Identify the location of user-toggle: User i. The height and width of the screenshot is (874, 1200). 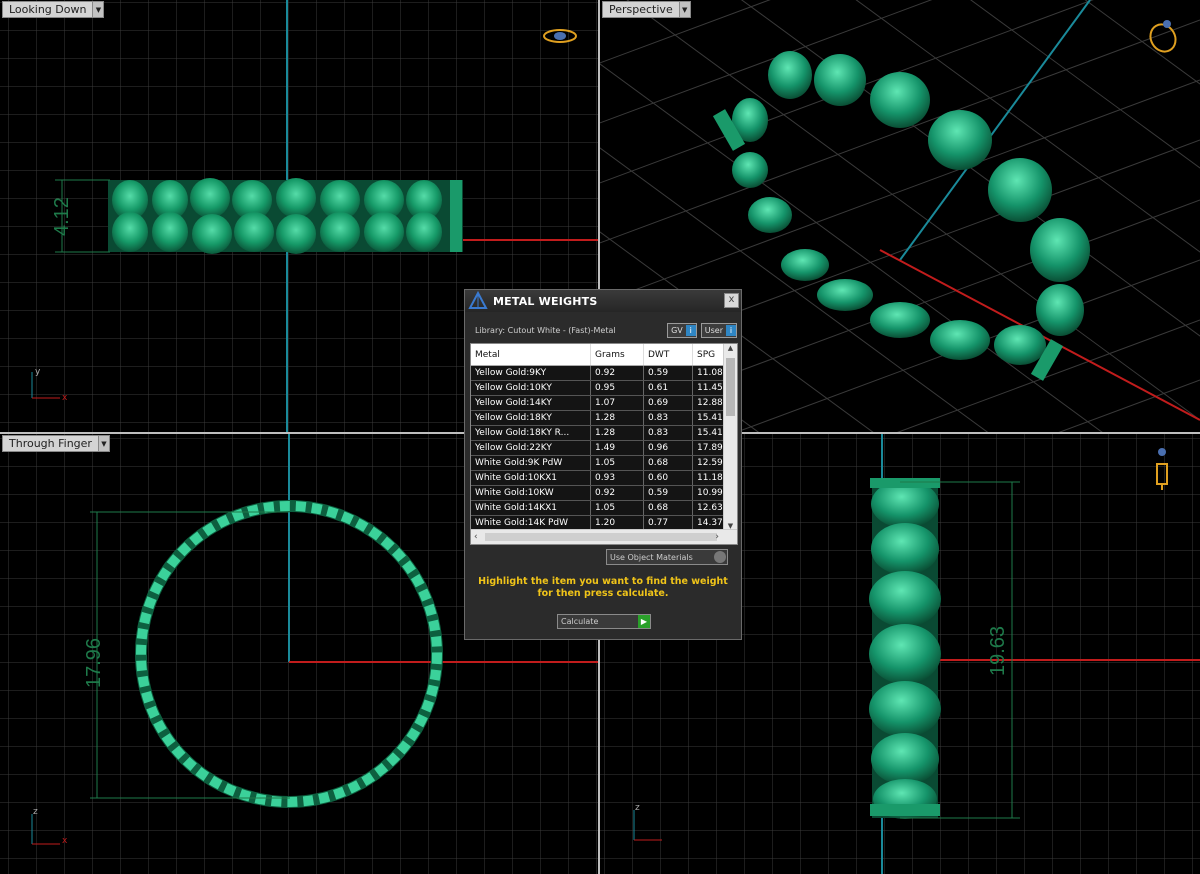
(718, 330).